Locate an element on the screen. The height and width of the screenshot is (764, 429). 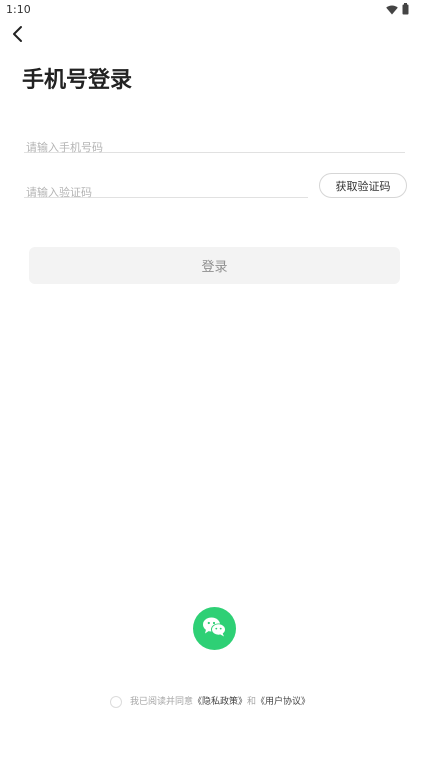
agreement-row: 我已阅读并同意 《隐私政策》 和 《用户协议》 is located at coordinates (210, 702).